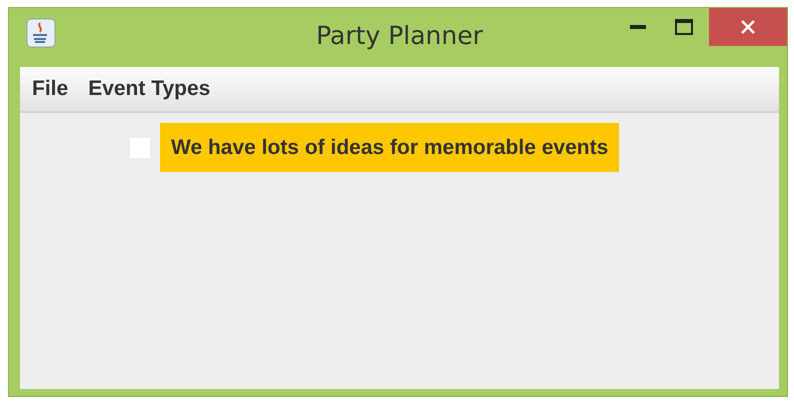 The height and width of the screenshot is (401, 794). What do you see at coordinates (638, 27) in the screenshot?
I see `minimize-icon` at bounding box center [638, 27].